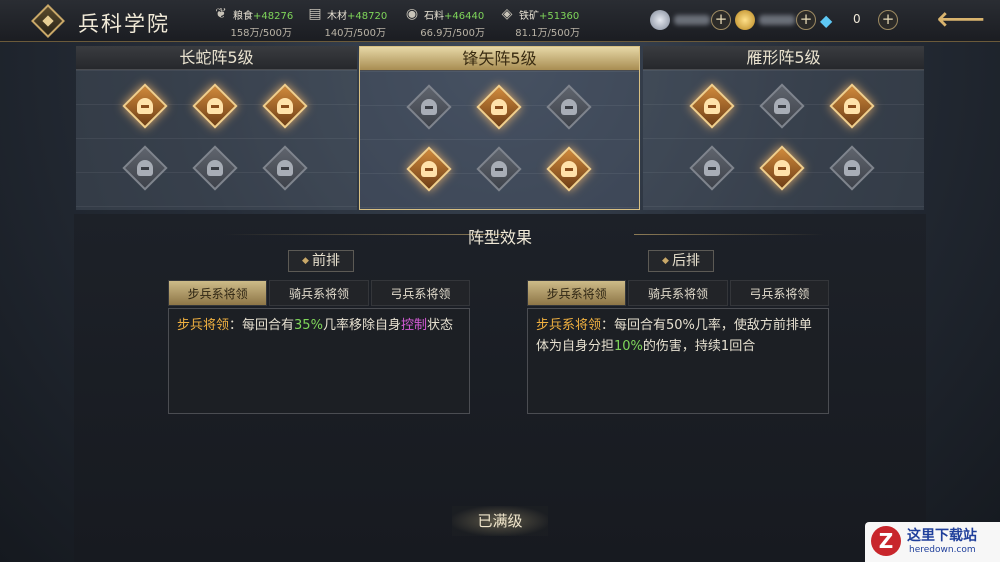 The height and width of the screenshot is (562, 1000). Describe the element at coordinates (315, 14) in the screenshot. I see `wood-icon: ▤` at that location.